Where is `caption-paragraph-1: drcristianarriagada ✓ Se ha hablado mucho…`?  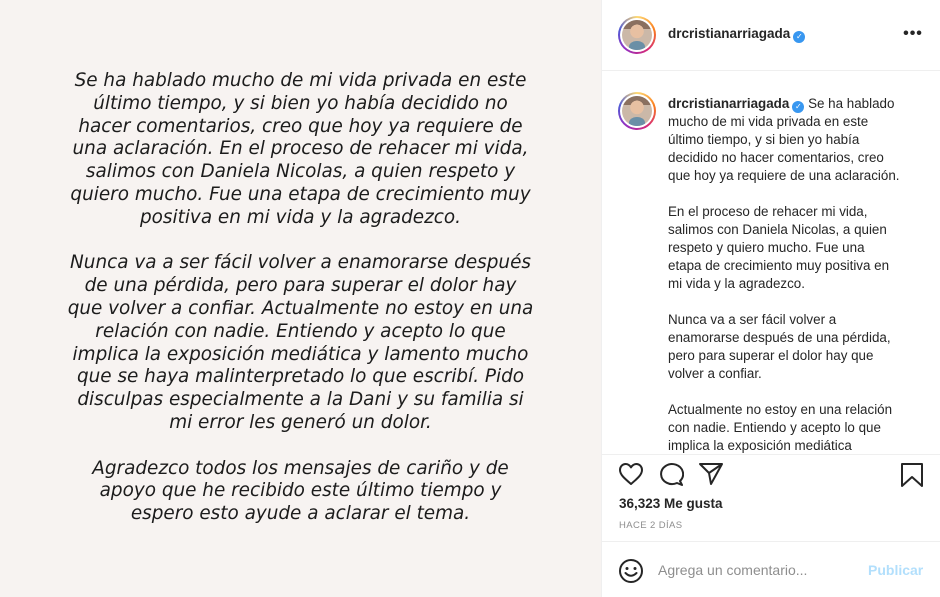
caption-paragraph-1: drcristianarriagada ✓ Se ha hablado mucho… is located at coordinates (794, 140).